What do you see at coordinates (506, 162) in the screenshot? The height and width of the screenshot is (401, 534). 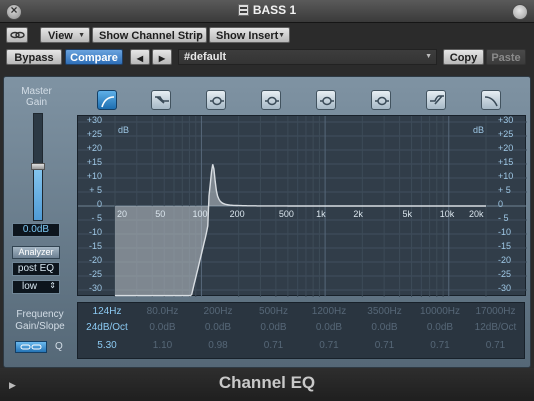 I see `db-tick-label-right: +15` at bounding box center [506, 162].